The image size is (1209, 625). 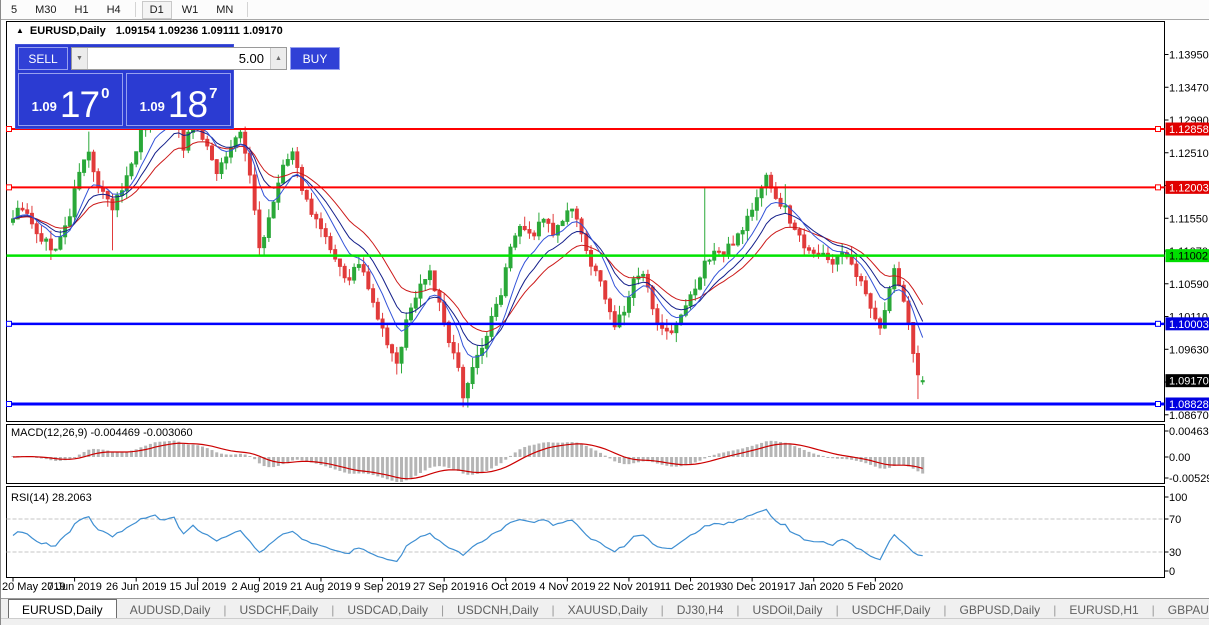 I want to click on timeframe-button-d1: D1, so click(x=156, y=9).